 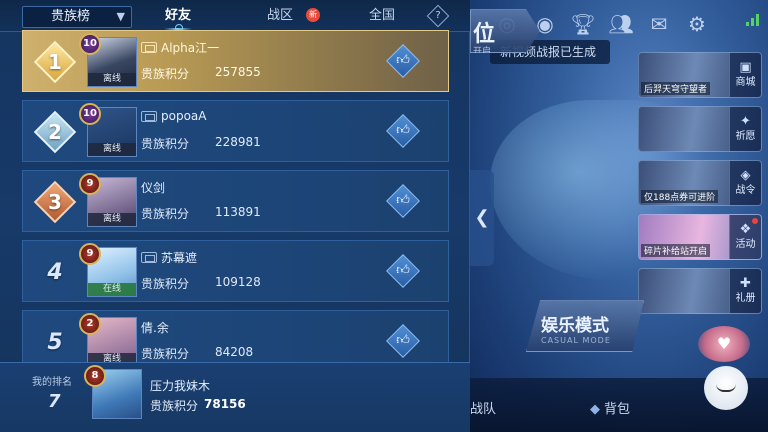 I want to click on my-score-value: 78156, so click(x=225, y=404).